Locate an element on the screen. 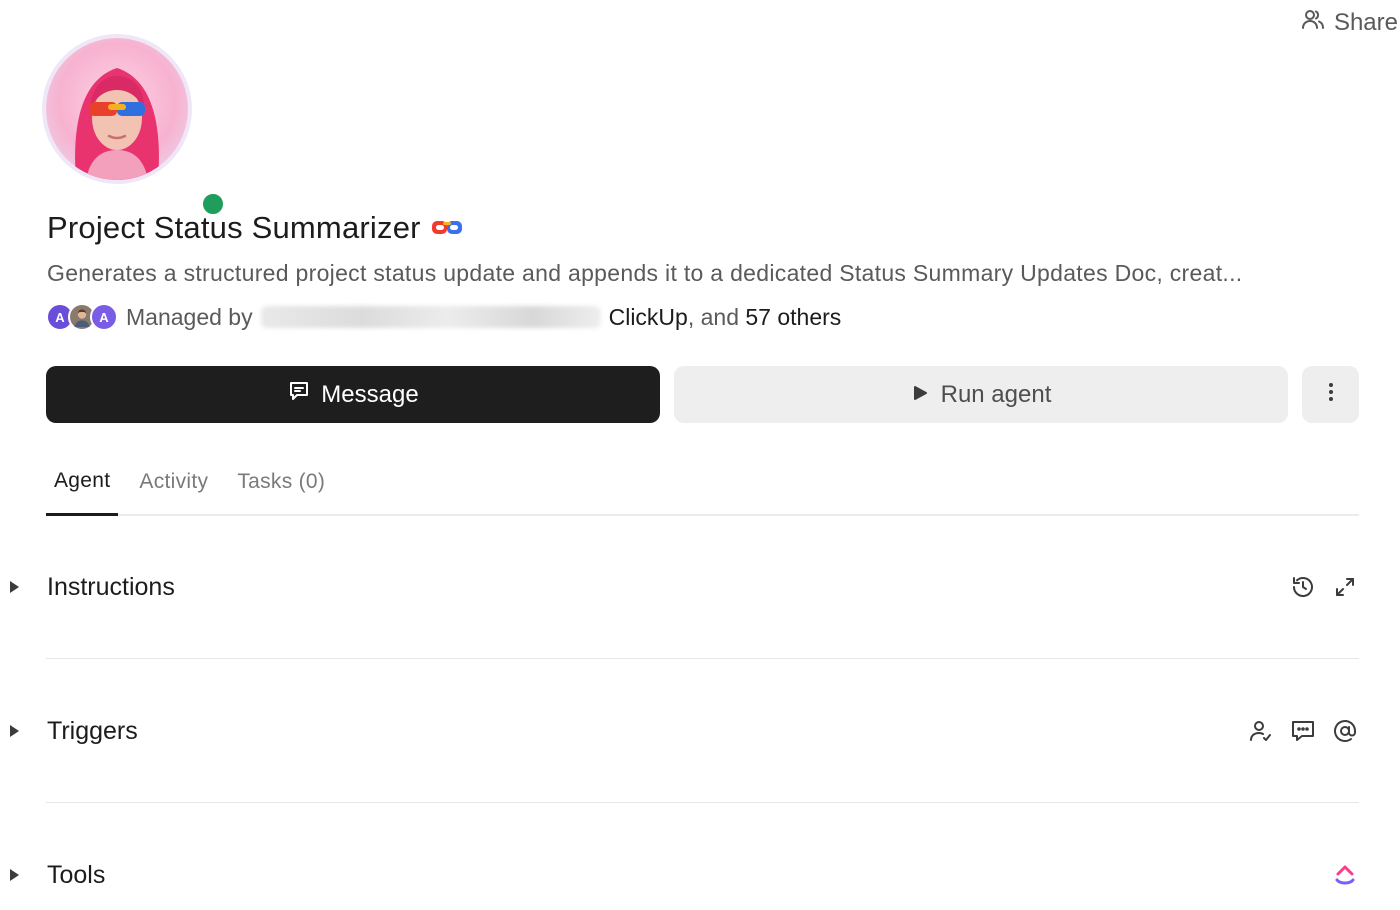 This screenshot has height=910, width=1400. agent-title-row: Project Status Summarizer is located at coordinates (255, 228).